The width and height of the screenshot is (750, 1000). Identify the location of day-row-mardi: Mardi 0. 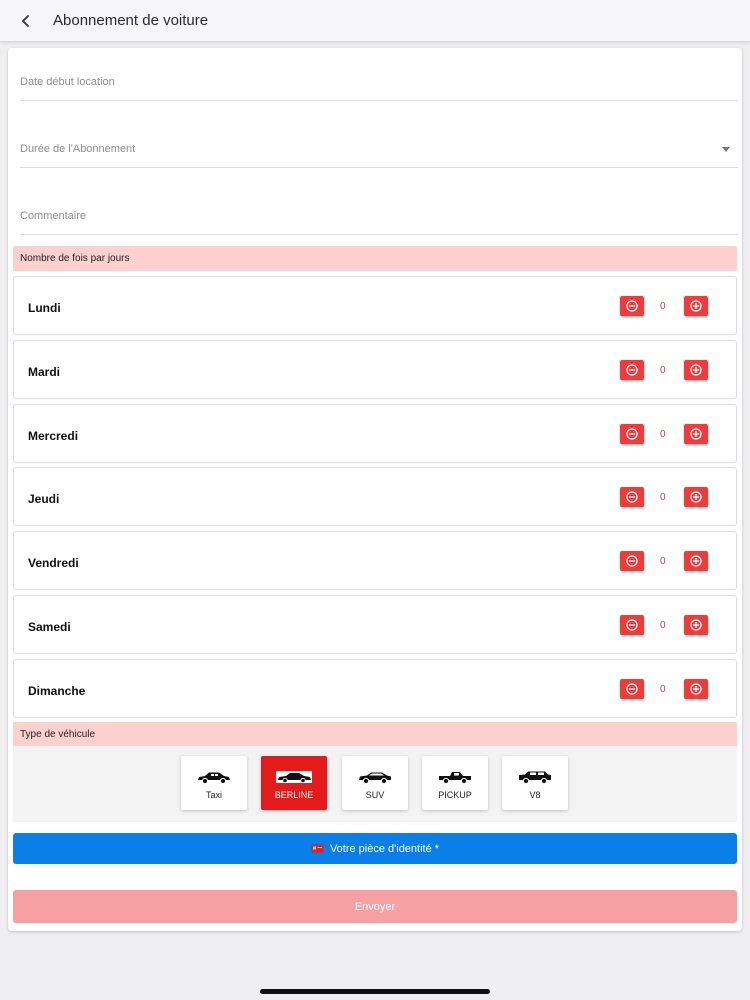
(375, 369).